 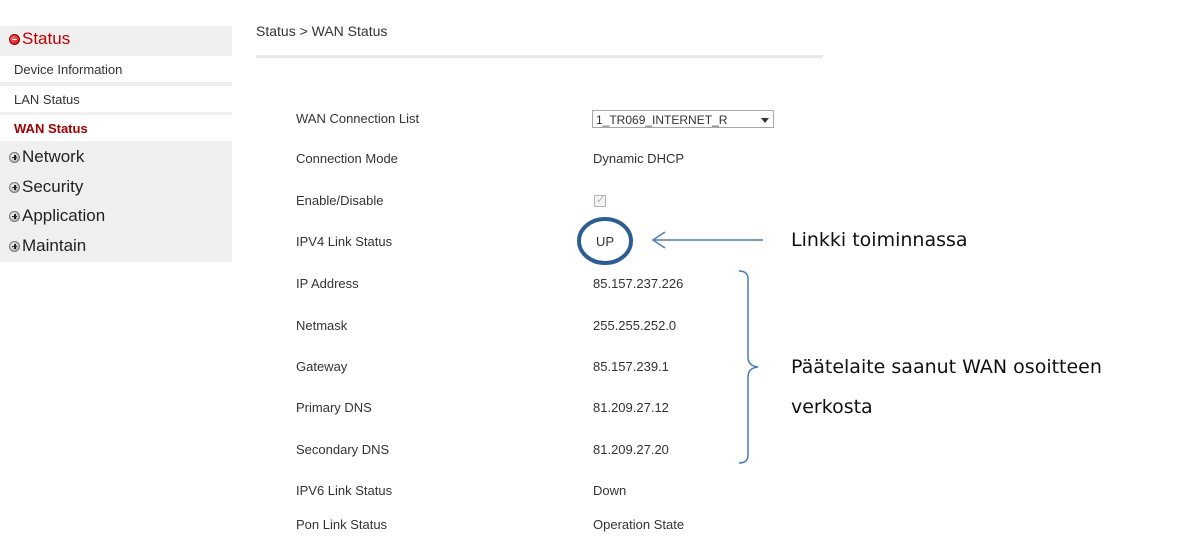 I want to click on highlight-circle, so click(x=605, y=241).